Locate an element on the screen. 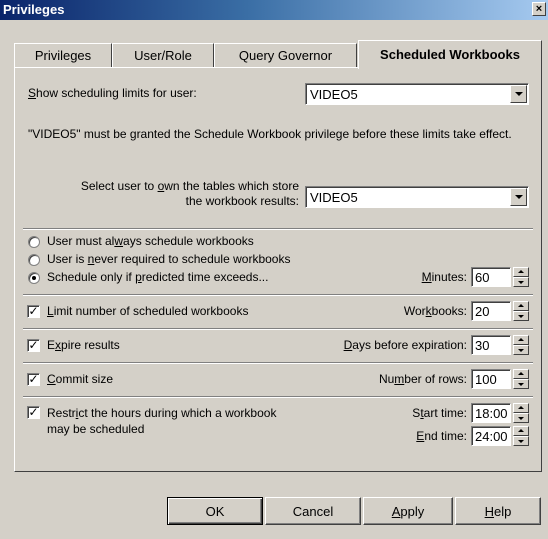 The width and height of the screenshot is (548, 539). tab-scheduled-workbooks: Scheduled Workbooks is located at coordinates (450, 54).